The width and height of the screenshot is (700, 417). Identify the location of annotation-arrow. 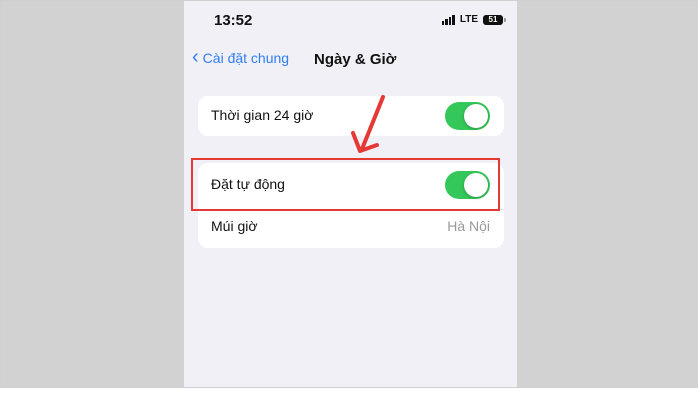
(368, 124).